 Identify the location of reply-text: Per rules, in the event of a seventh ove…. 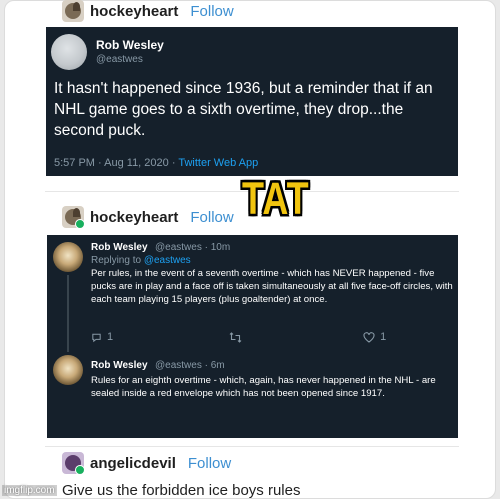
(272, 286).